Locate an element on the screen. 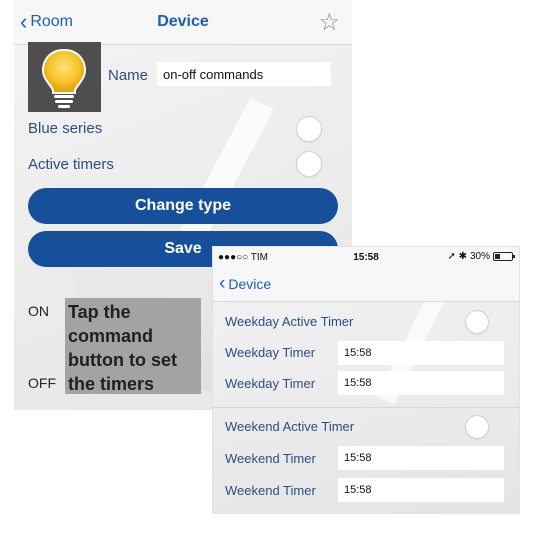 The height and width of the screenshot is (550, 538). battery-icon is located at coordinates (504, 256).